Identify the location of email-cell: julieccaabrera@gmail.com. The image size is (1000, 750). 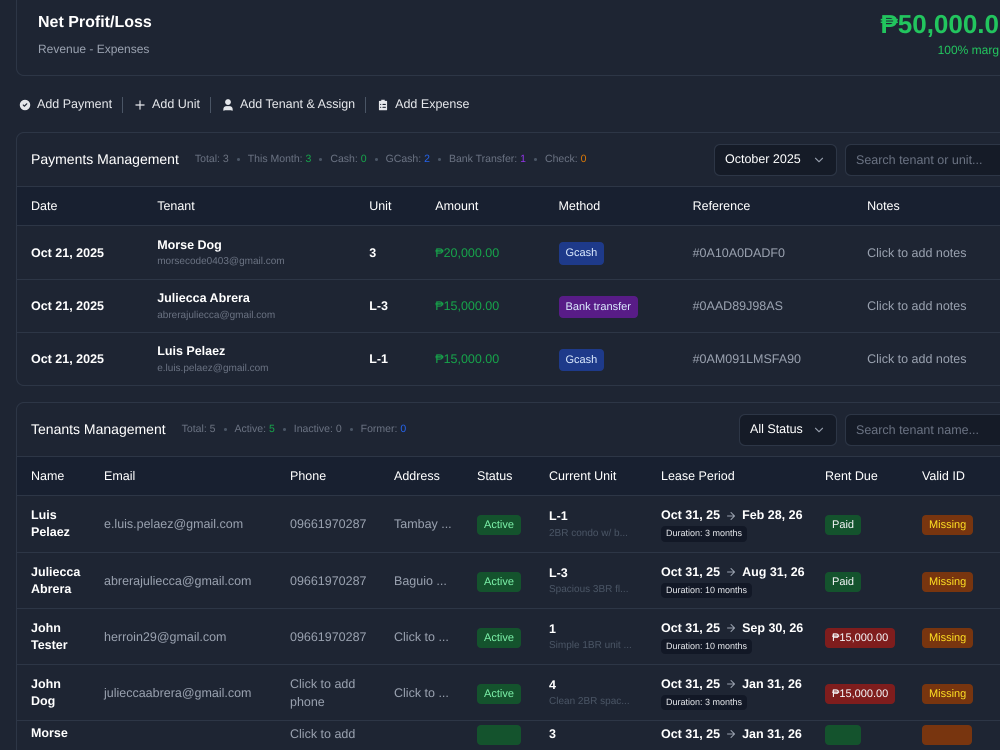
(178, 693).